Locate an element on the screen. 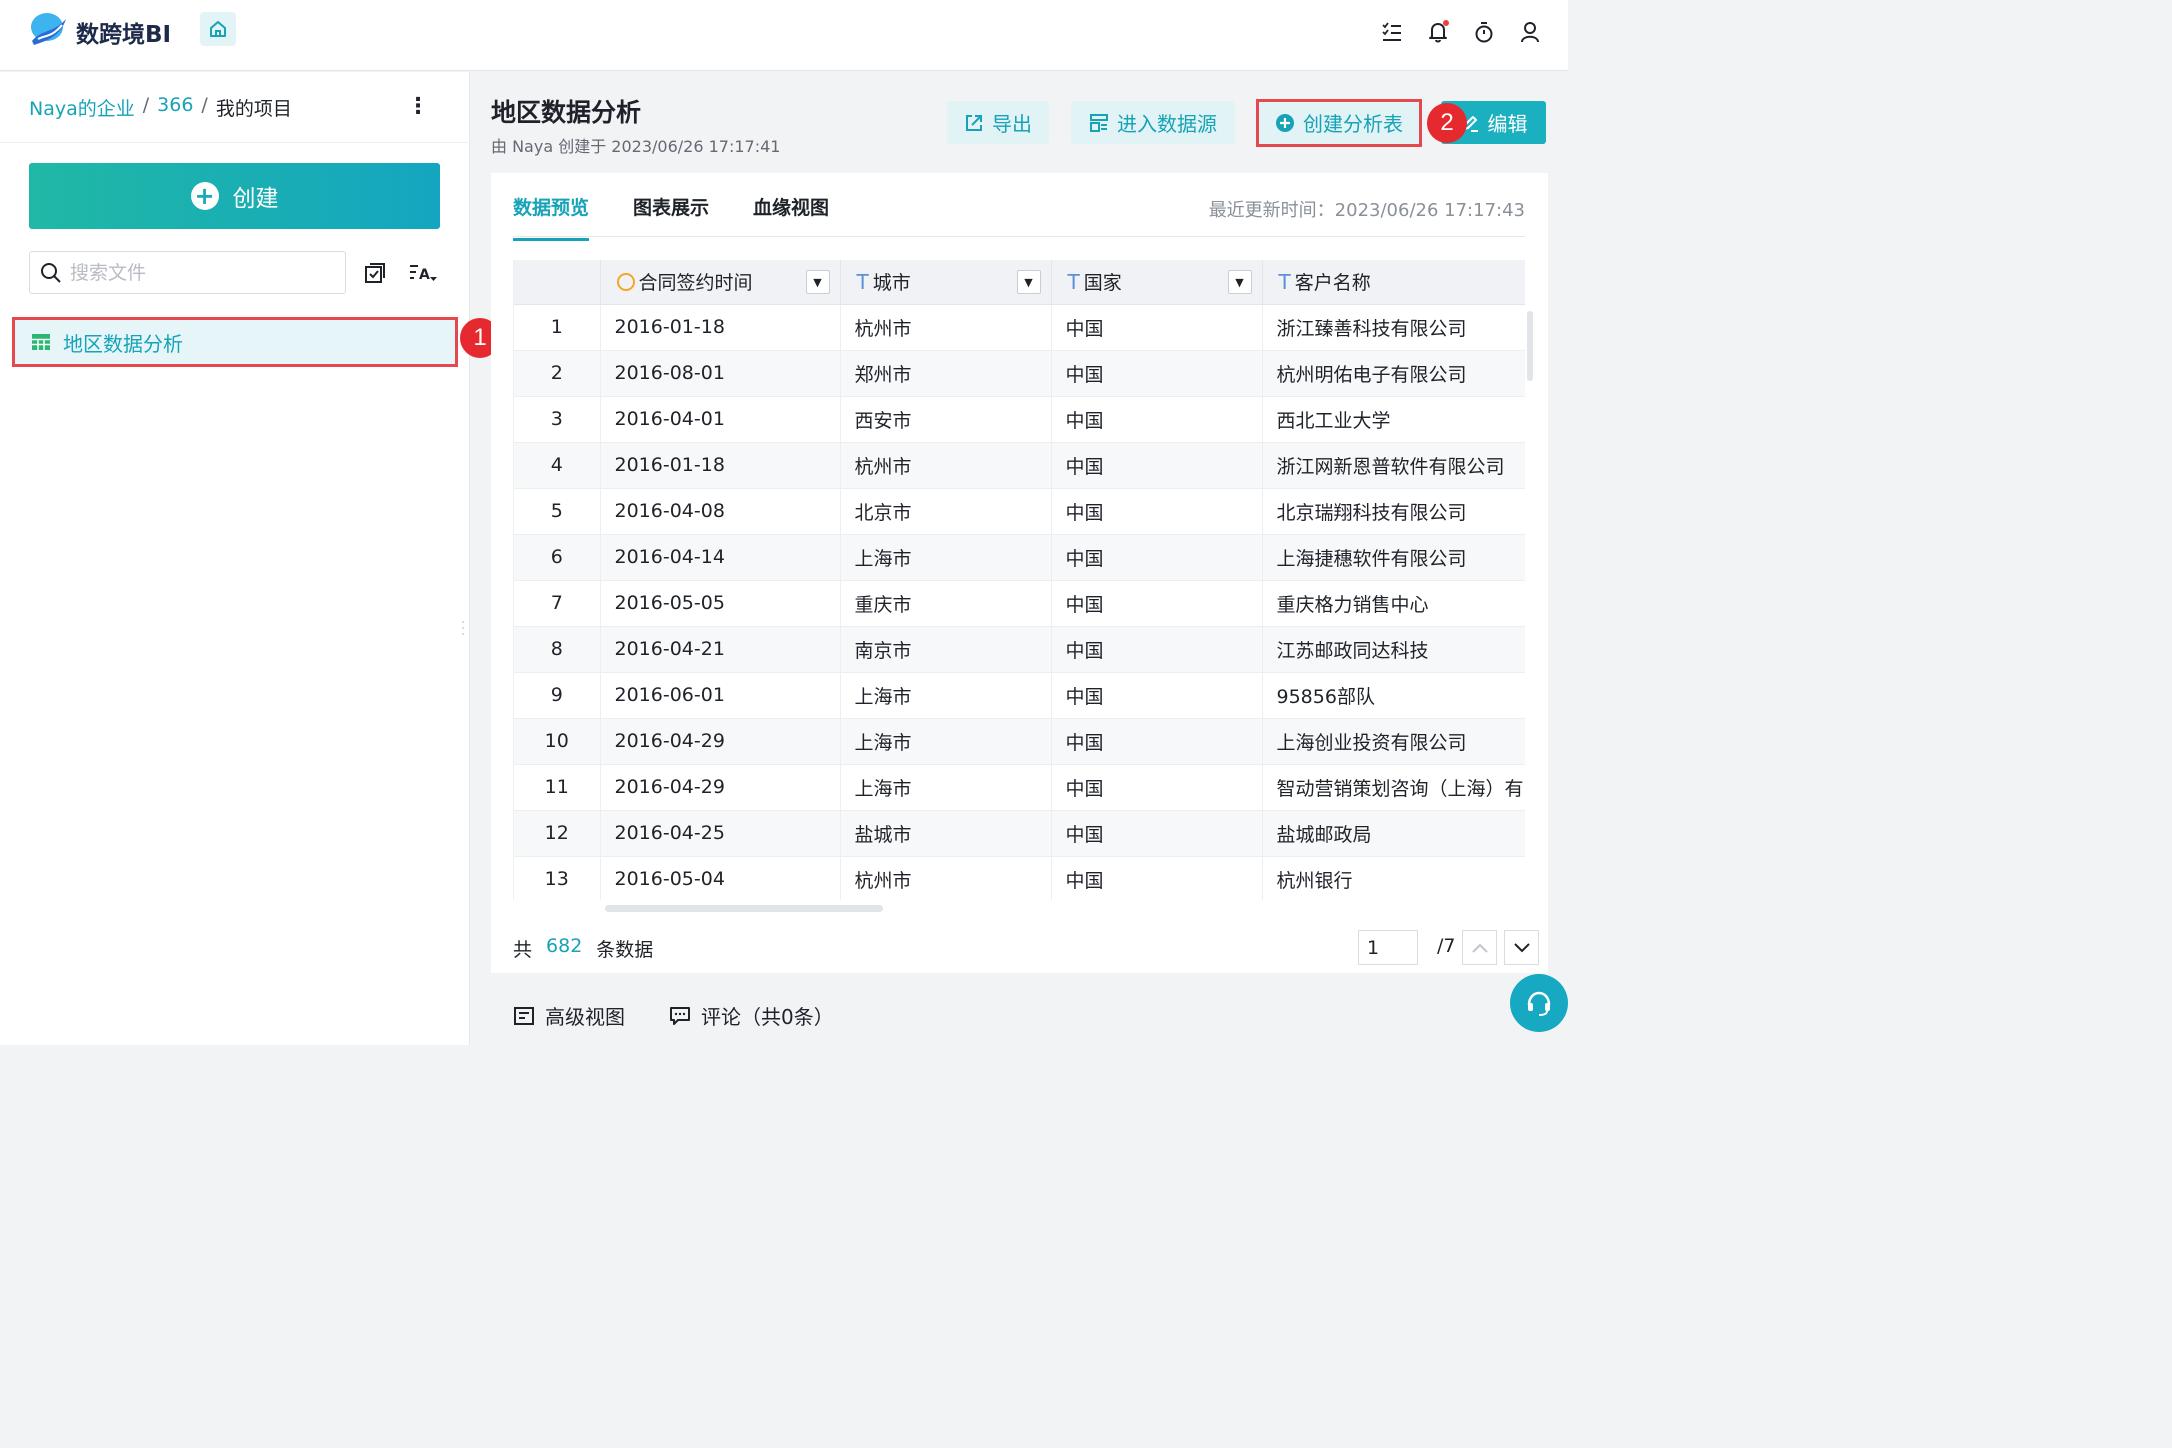 The width and height of the screenshot is (2172, 1448). table-row: 3 2016-04-01 西安市 中国 西北工业大学 is located at coordinates (1019, 419).